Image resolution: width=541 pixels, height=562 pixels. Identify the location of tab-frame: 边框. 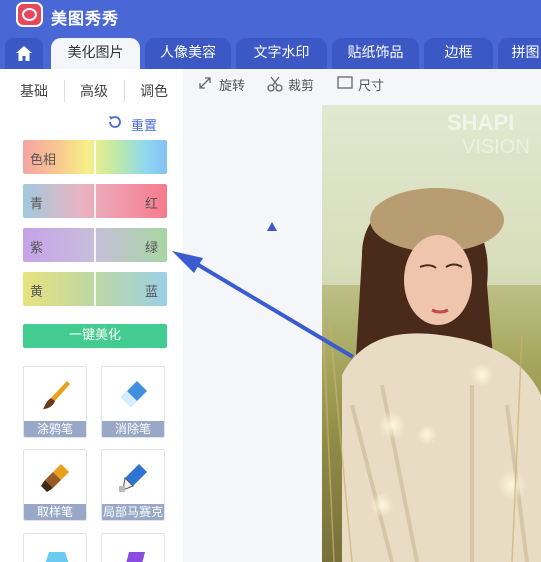
(458, 53).